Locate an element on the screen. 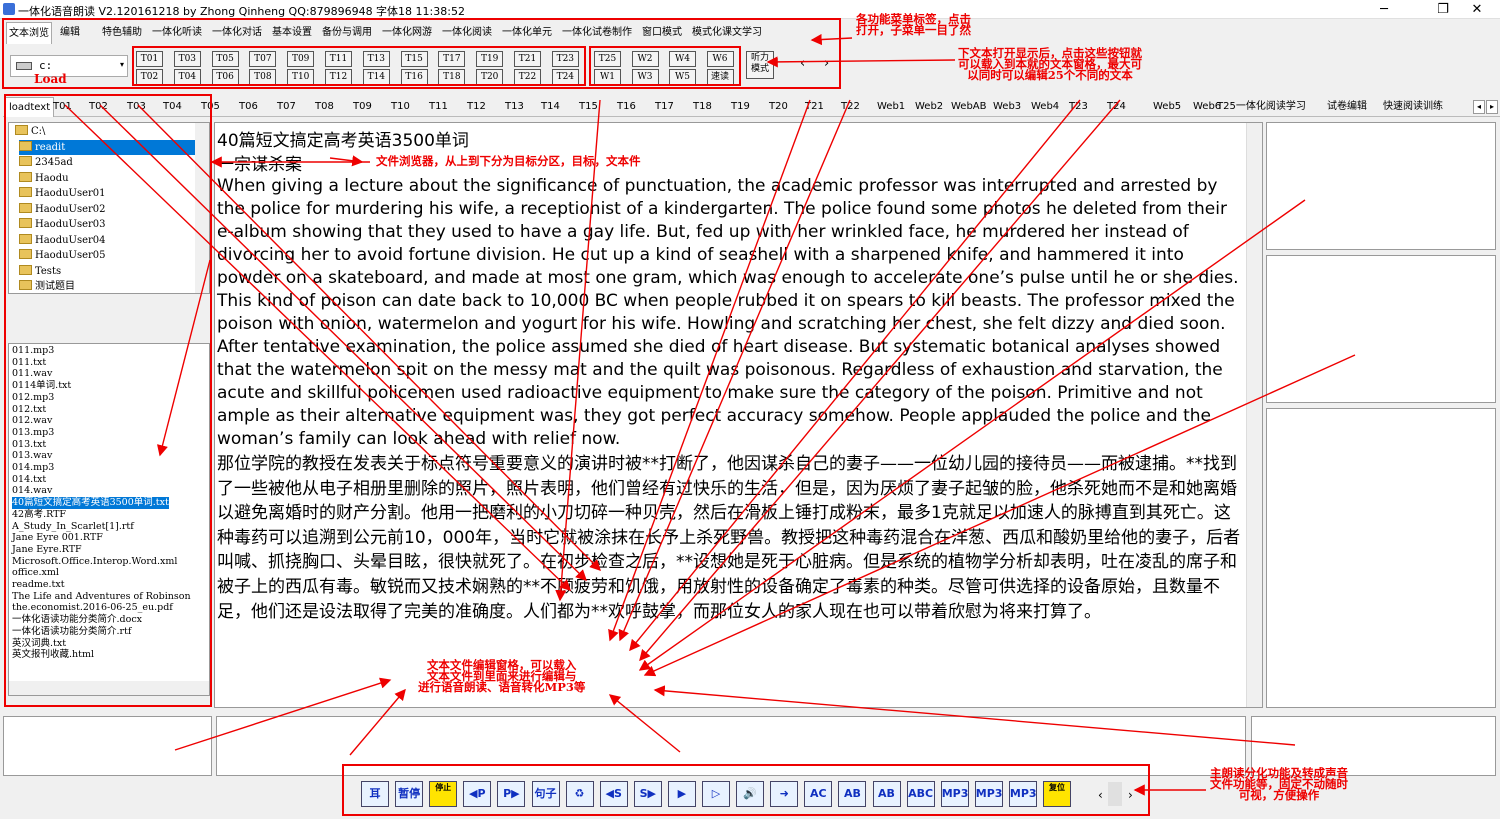 This screenshot has height=819, width=1500. doc-tab-: 快速阅读训练 is located at coordinates (1413, 107).